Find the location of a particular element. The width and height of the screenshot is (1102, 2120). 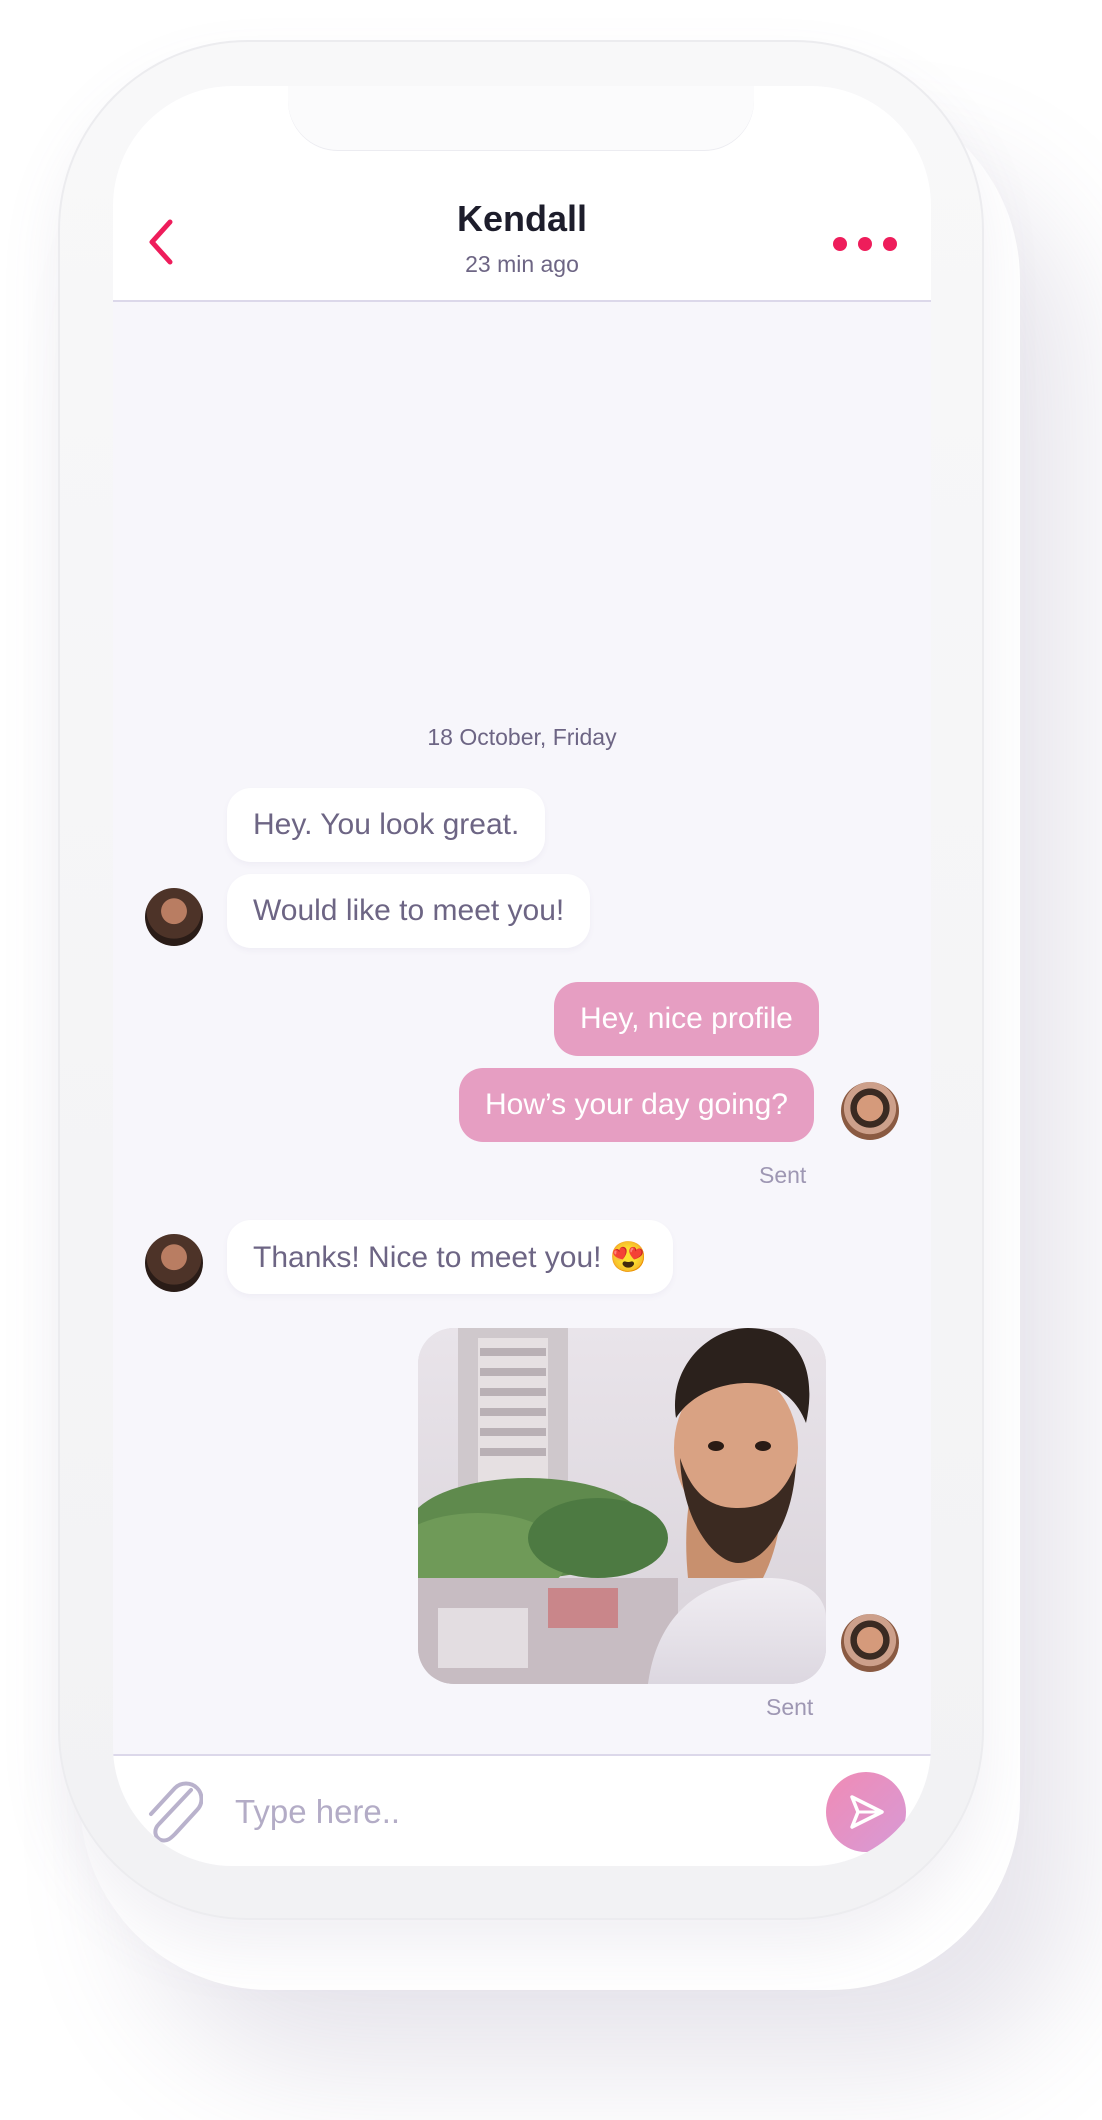

last-seen-status: 23 min ago is located at coordinates (522, 264).